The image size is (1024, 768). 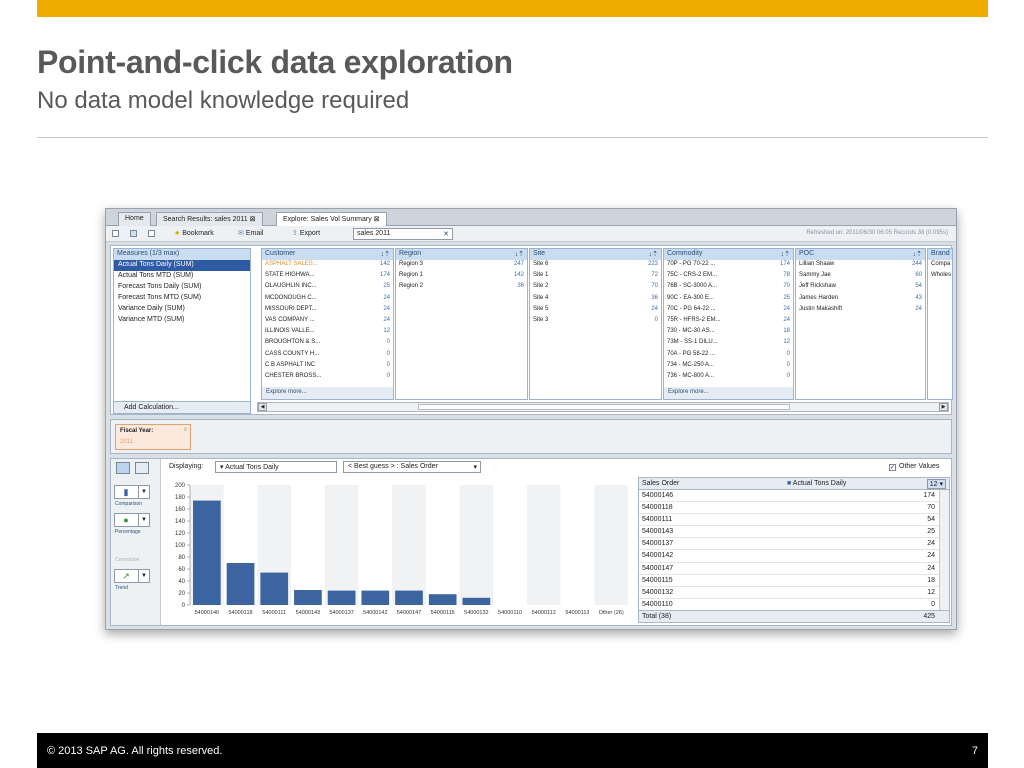 What do you see at coordinates (728, 366) in the screenshot?
I see `facet-value: 734 - MC-250 A... 0` at bounding box center [728, 366].